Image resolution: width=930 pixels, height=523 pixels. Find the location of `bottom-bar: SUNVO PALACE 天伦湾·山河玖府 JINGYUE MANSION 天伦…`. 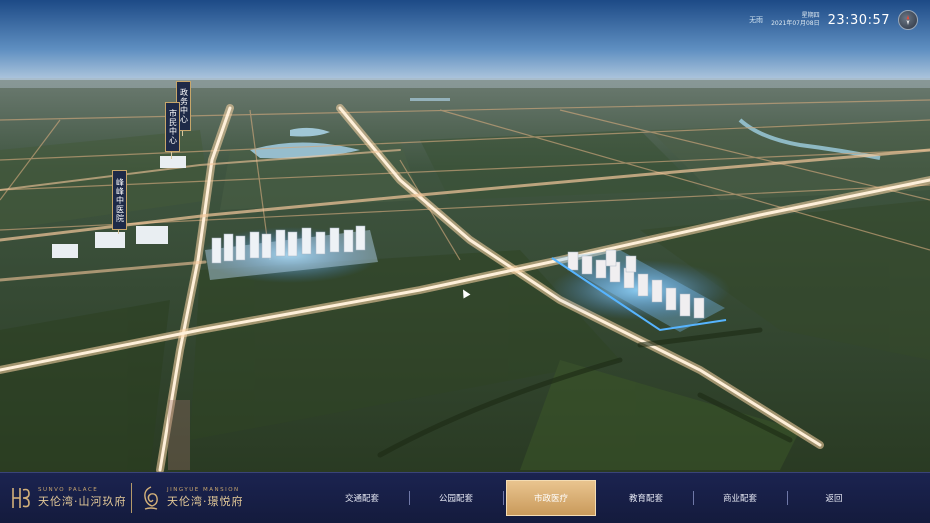

bottom-bar: SUNVO PALACE 天伦湾·山河玖府 JINGYUE MANSION 天伦… is located at coordinates (465, 497).